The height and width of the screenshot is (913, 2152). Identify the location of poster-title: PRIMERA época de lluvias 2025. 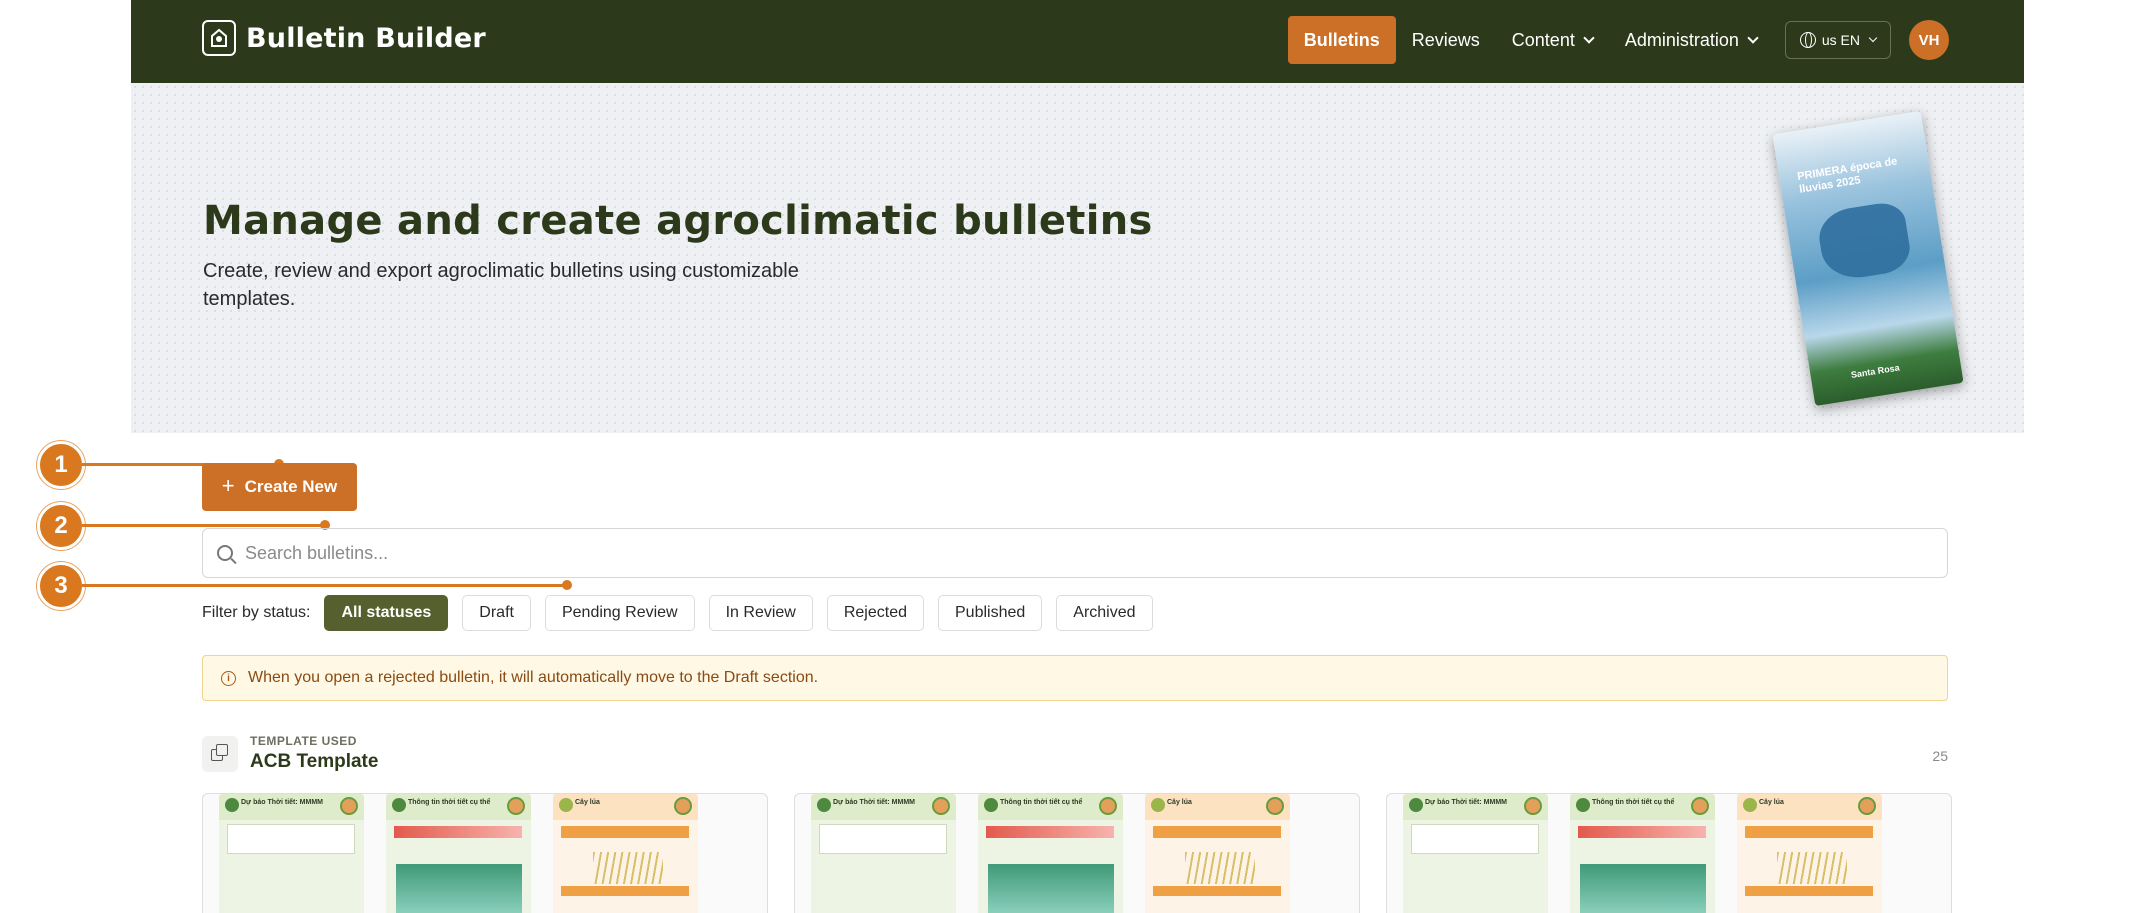
(1847, 175).